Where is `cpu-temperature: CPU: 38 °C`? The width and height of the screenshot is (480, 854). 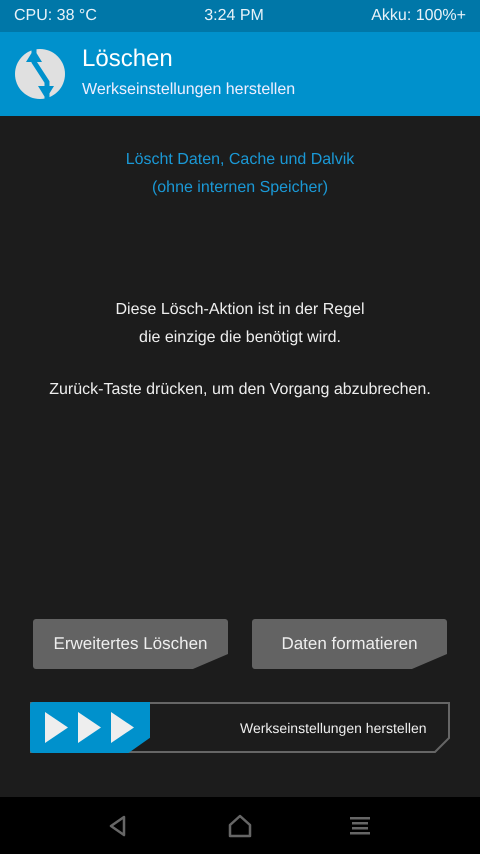 cpu-temperature: CPU: 38 °C is located at coordinates (55, 16).